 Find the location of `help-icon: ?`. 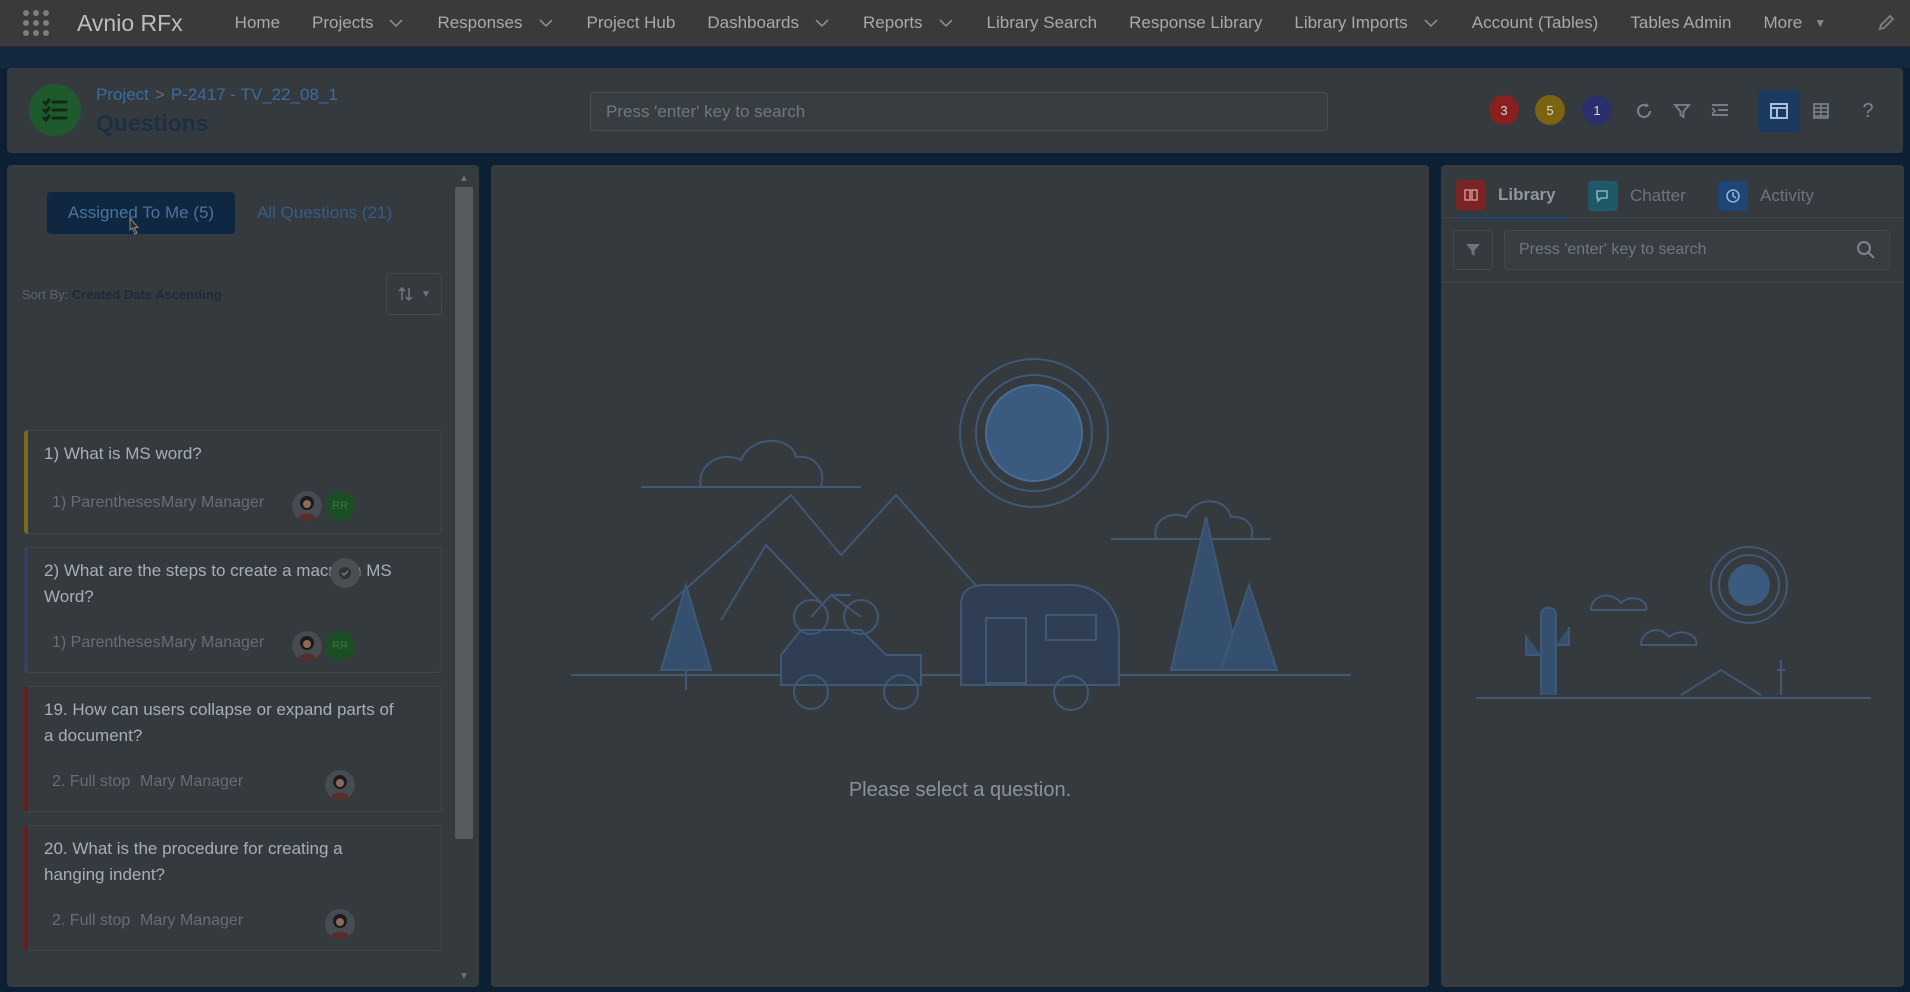

help-icon: ? is located at coordinates (1868, 111).